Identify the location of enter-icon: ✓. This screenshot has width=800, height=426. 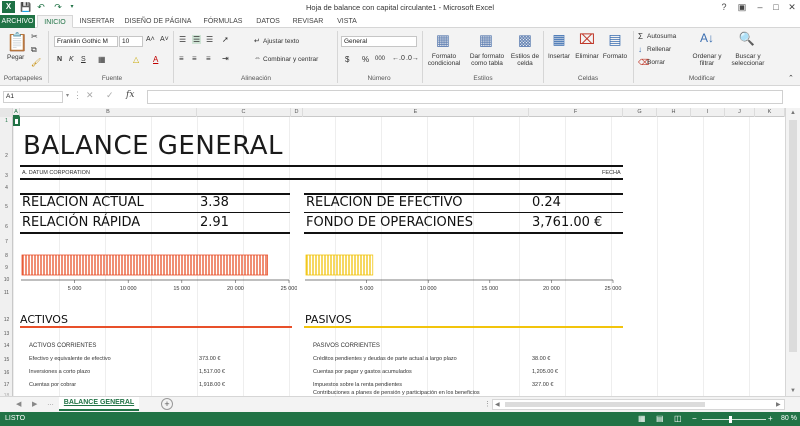
(110, 95).